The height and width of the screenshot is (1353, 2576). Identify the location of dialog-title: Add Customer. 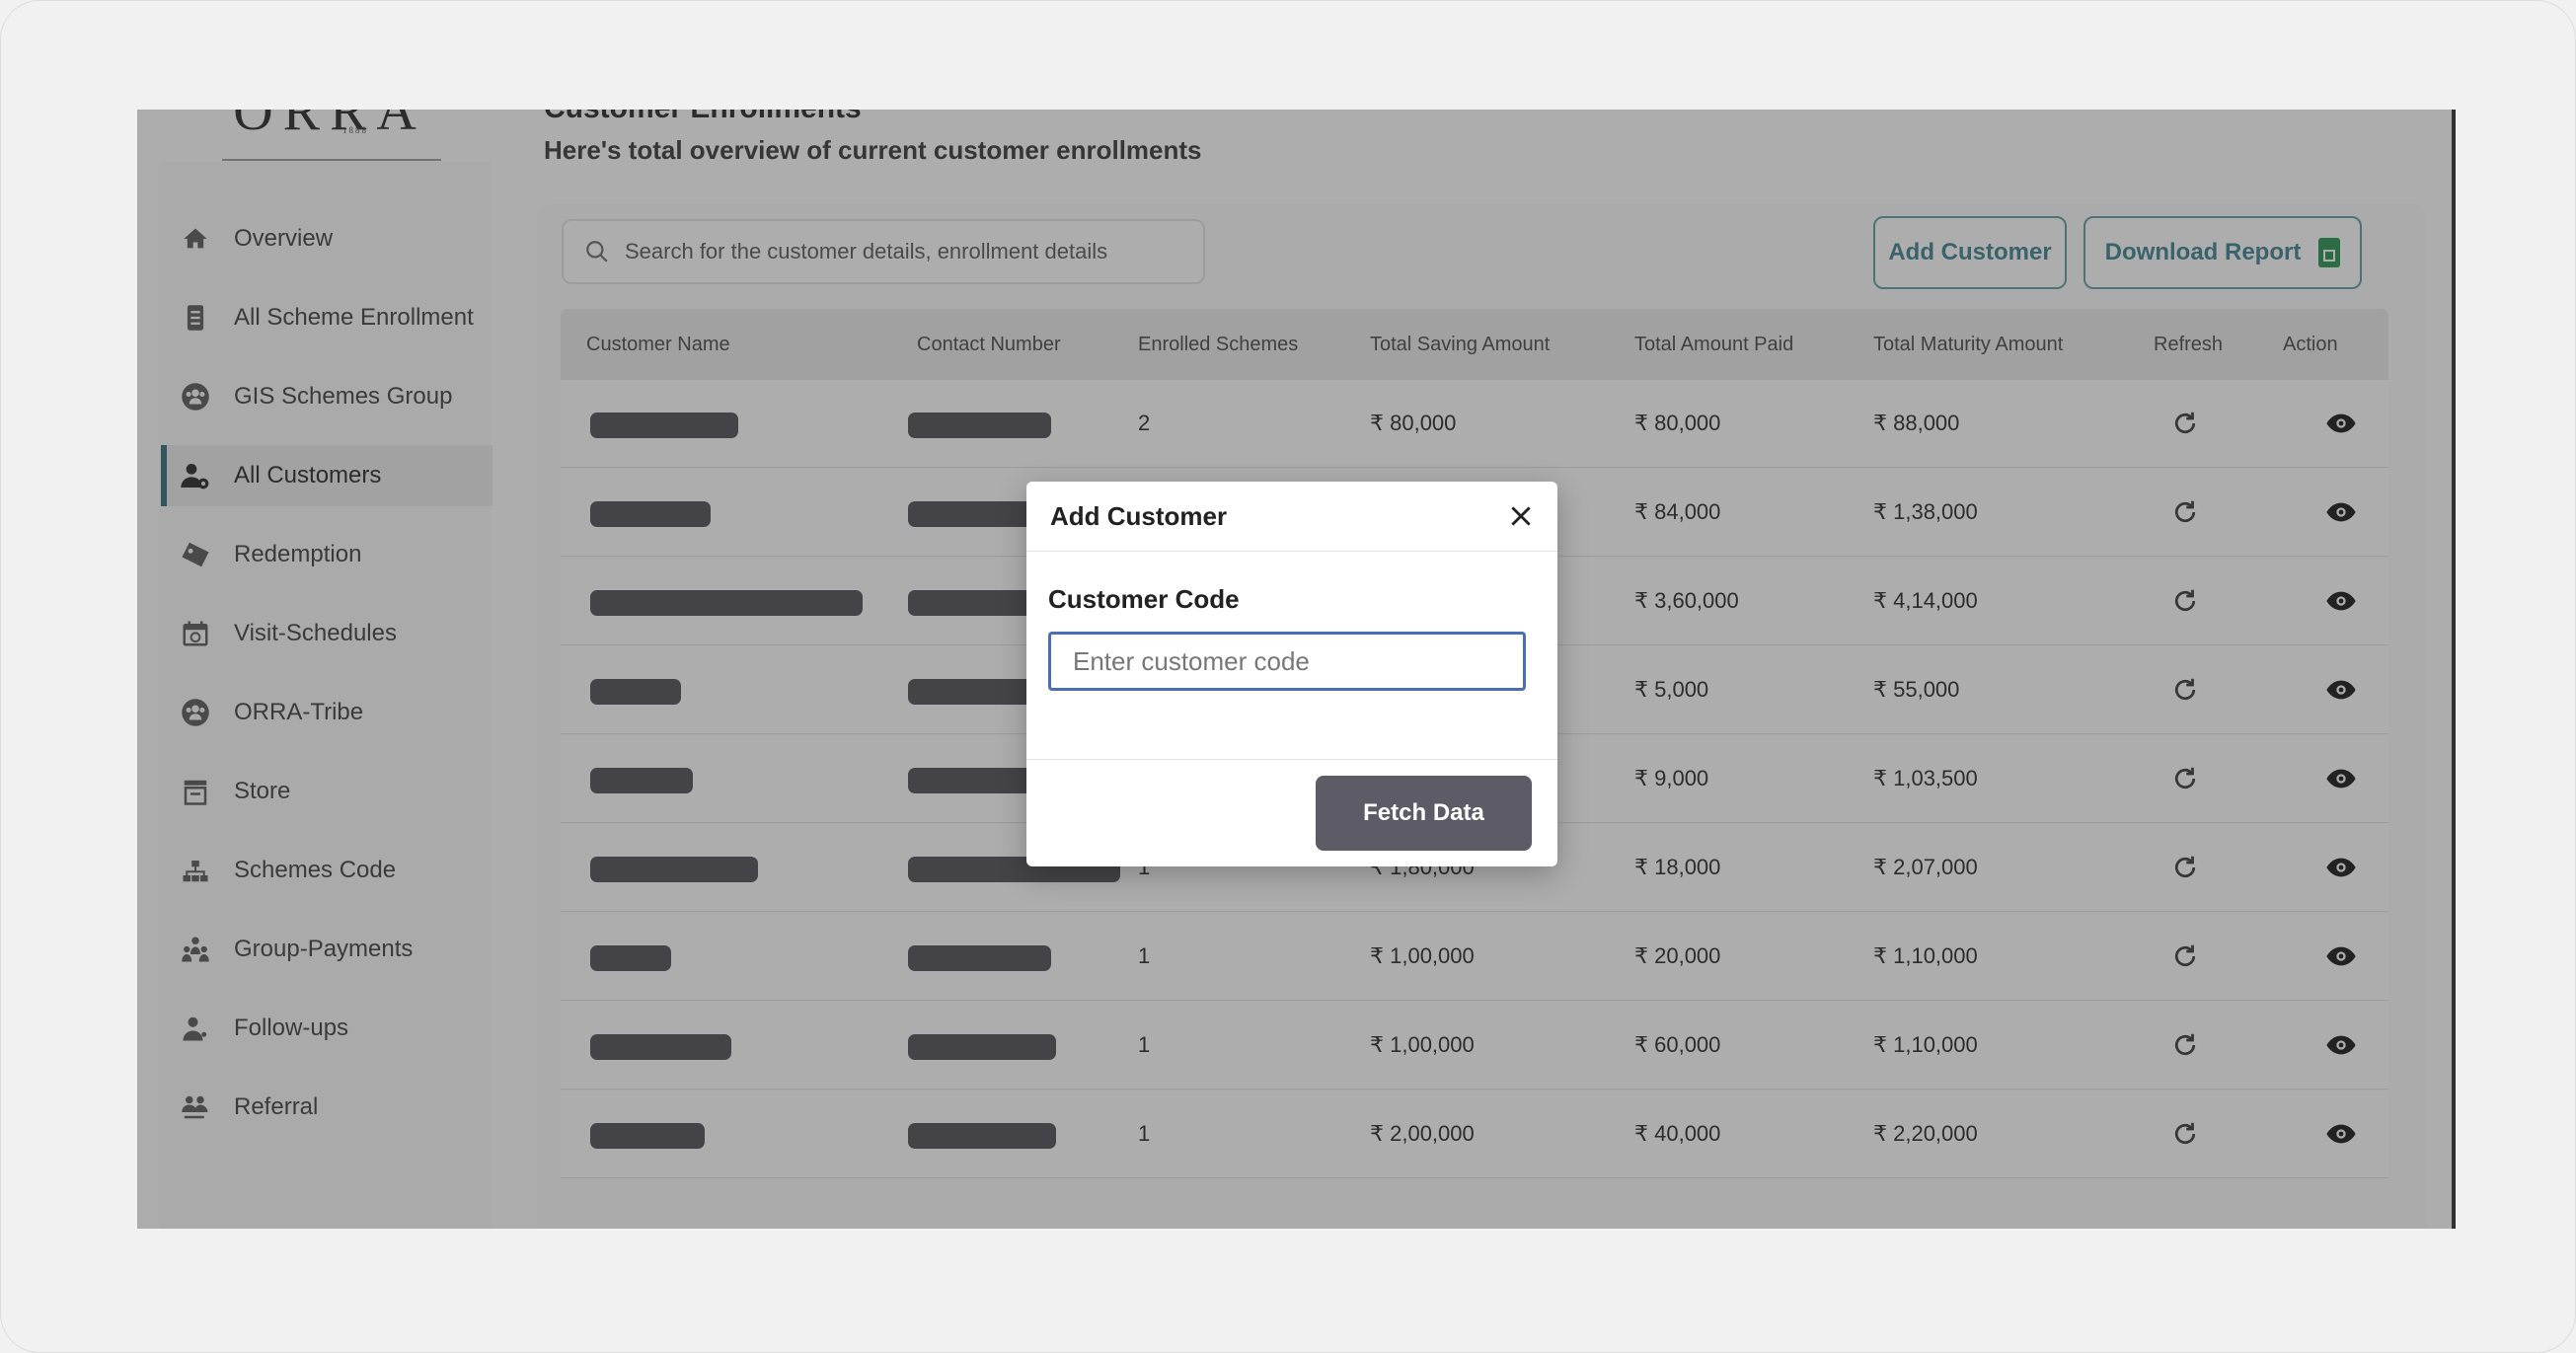
(1139, 516).